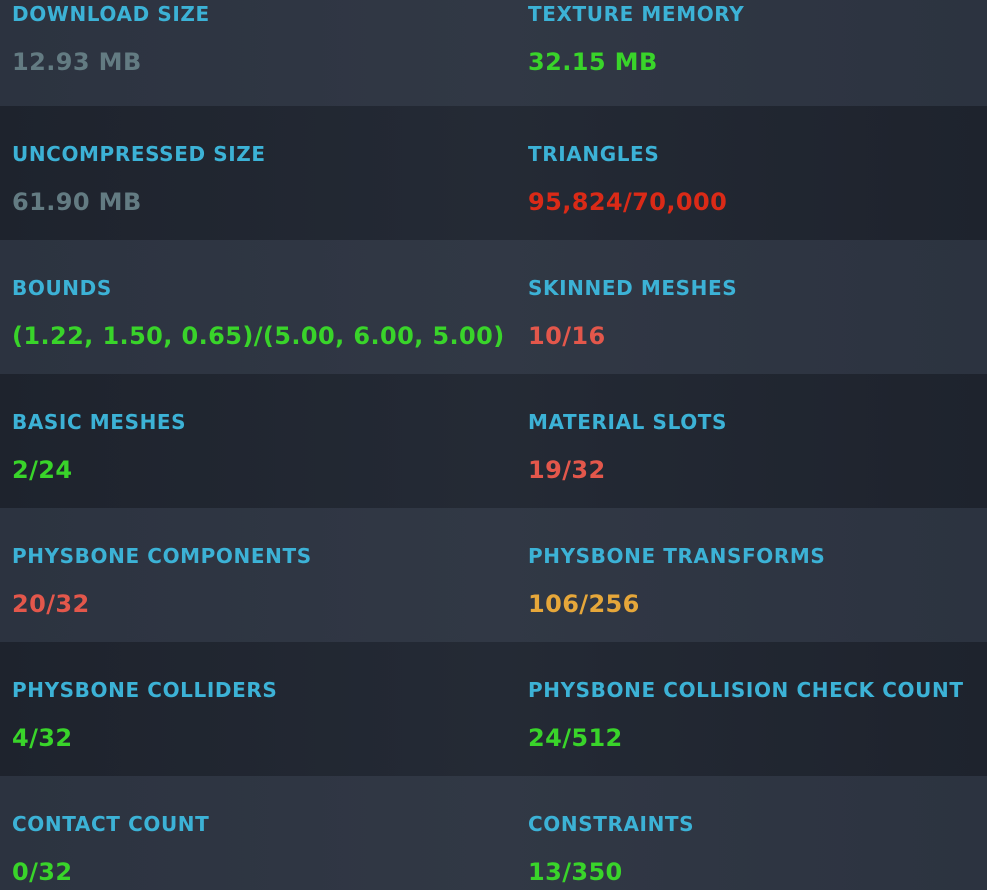  Describe the element at coordinates (258, 336) in the screenshot. I see `stat-value: (1.22, 1.50, 0.65)/(5.00, 6.00, 5.00)` at that location.